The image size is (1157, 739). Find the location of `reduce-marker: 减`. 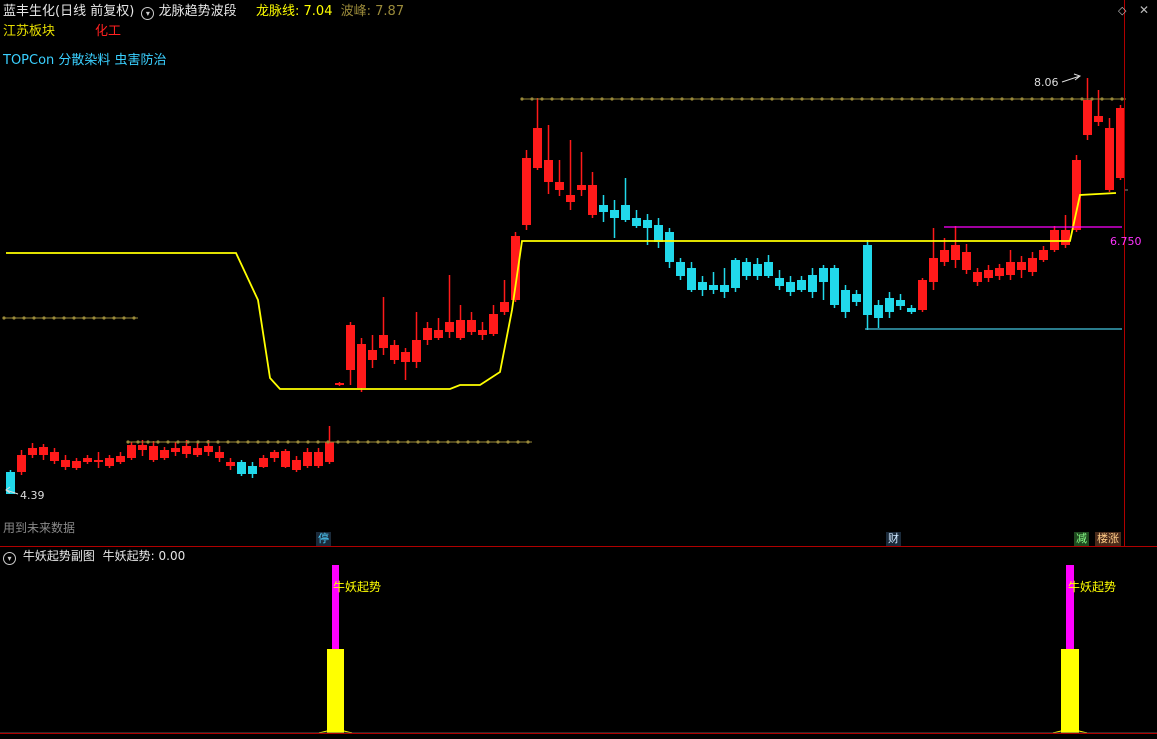

reduce-marker: 减 is located at coordinates (1081, 539).